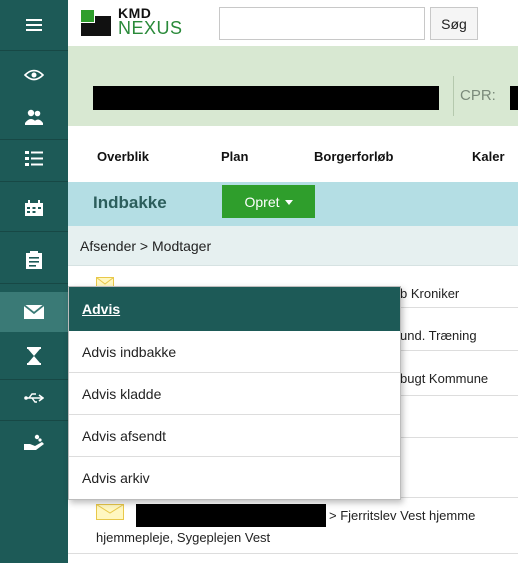 The image size is (518, 563). Describe the element at coordinates (293, 246) in the screenshot. I see `column-header: Afsender > Modtager` at that location.